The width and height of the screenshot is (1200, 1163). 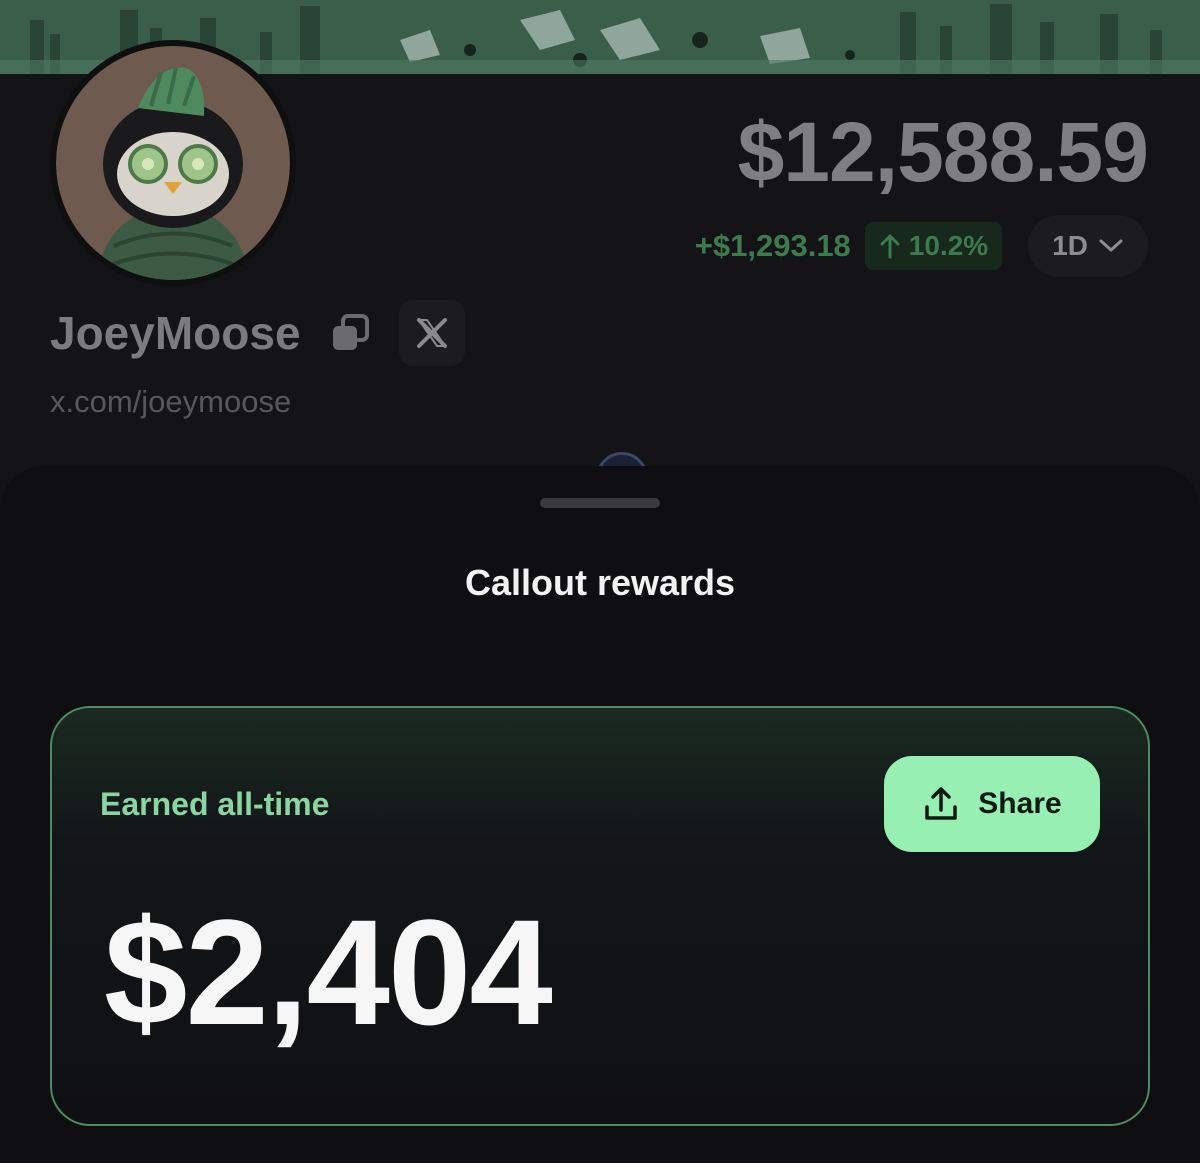 I want to click on arrow-up-icon, so click(x=890, y=246).